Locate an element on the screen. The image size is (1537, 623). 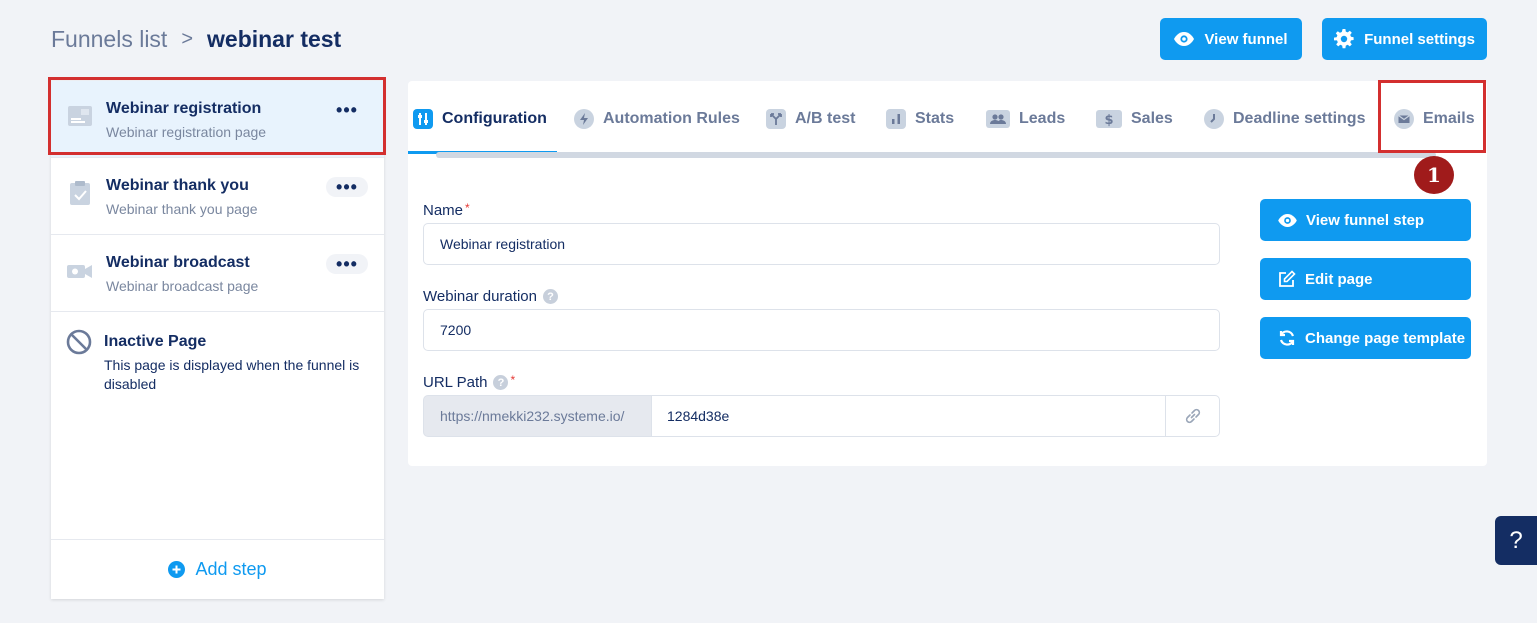
tab-label: Sales is located at coordinates (1152, 118).